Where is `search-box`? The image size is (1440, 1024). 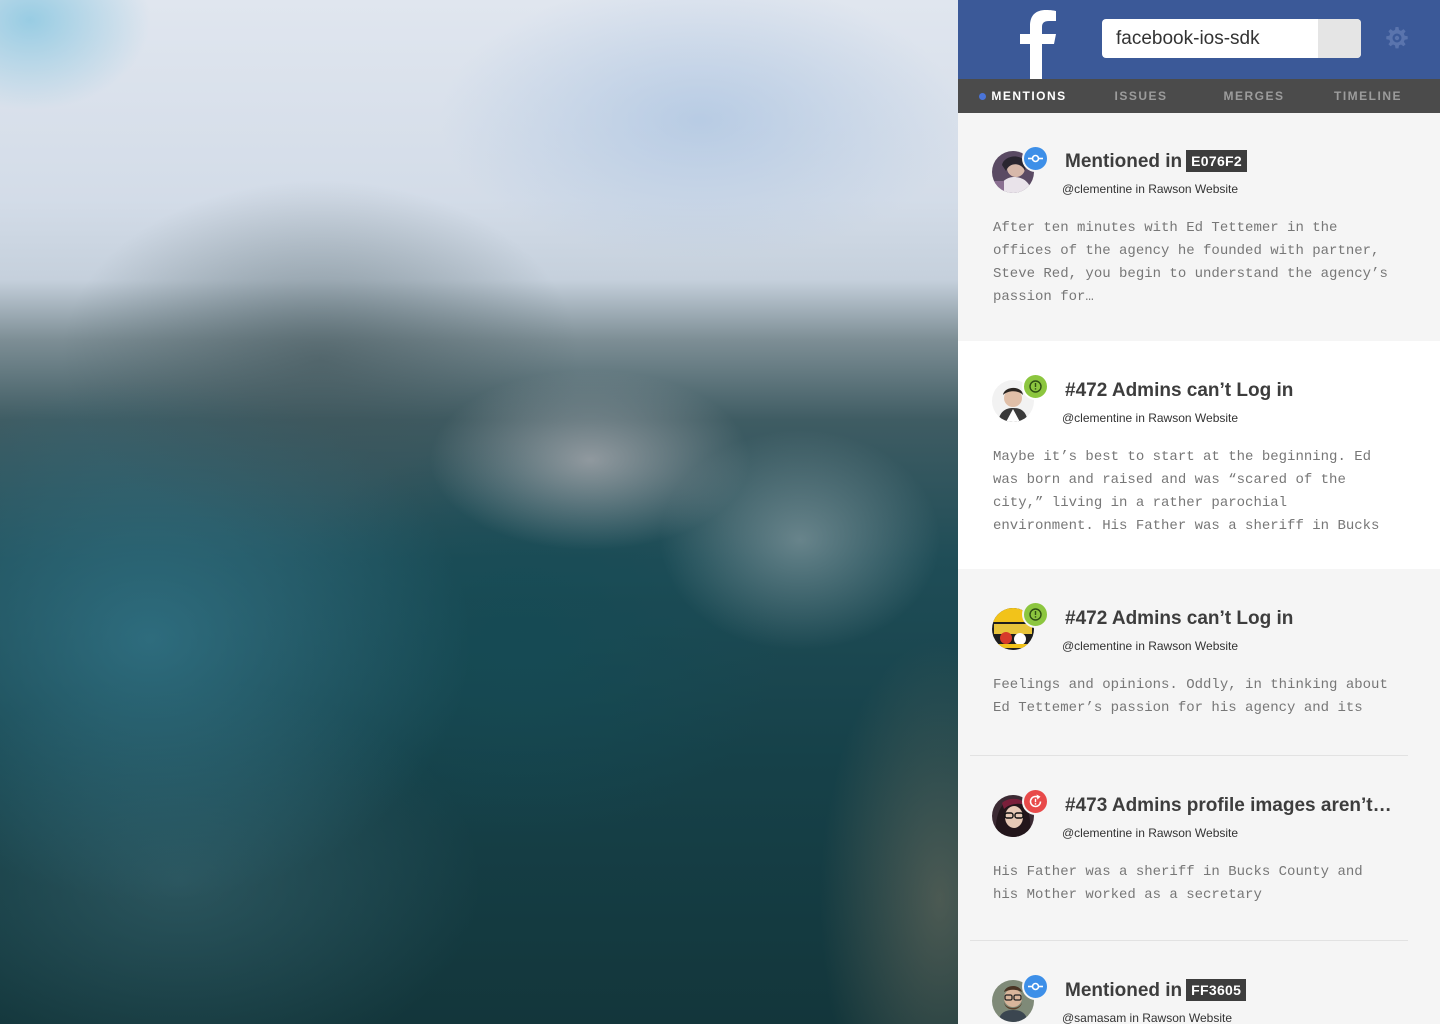 search-box is located at coordinates (1231, 38).